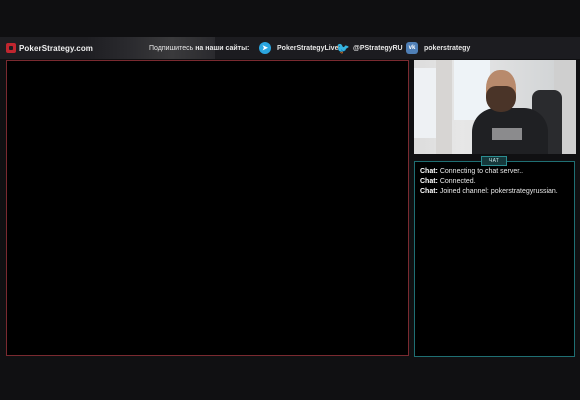 This screenshot has width=580, height=400. Describe the element at coordinates (481, 171) in the screenshot. I see `chat-text: Connecting to chat server..` at that location.